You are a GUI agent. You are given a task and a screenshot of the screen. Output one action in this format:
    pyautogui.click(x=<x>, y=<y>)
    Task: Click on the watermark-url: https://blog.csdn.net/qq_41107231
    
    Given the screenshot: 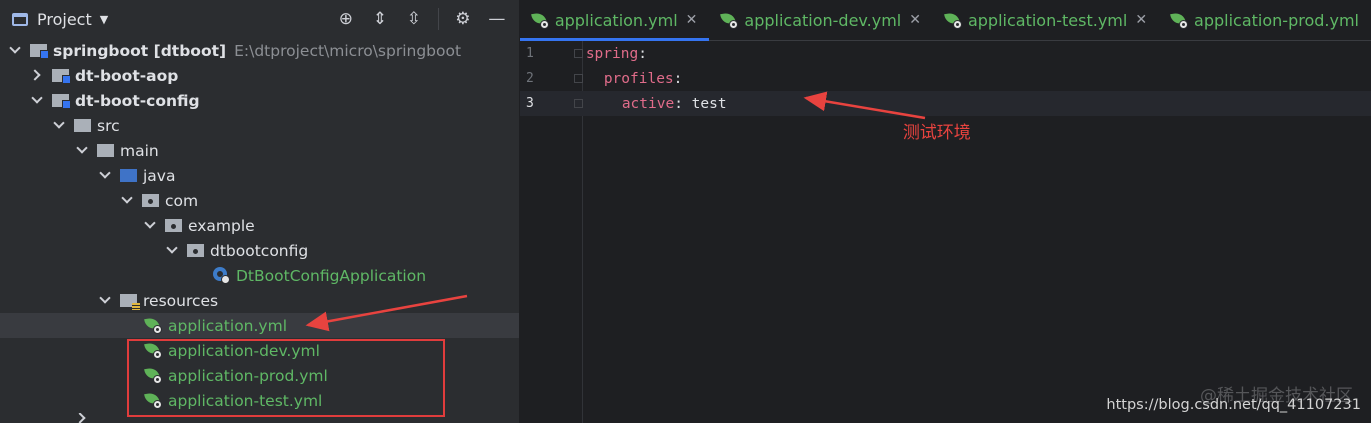 What is the action you would take?
    pyautogui.click(x=1233, y=405)
    